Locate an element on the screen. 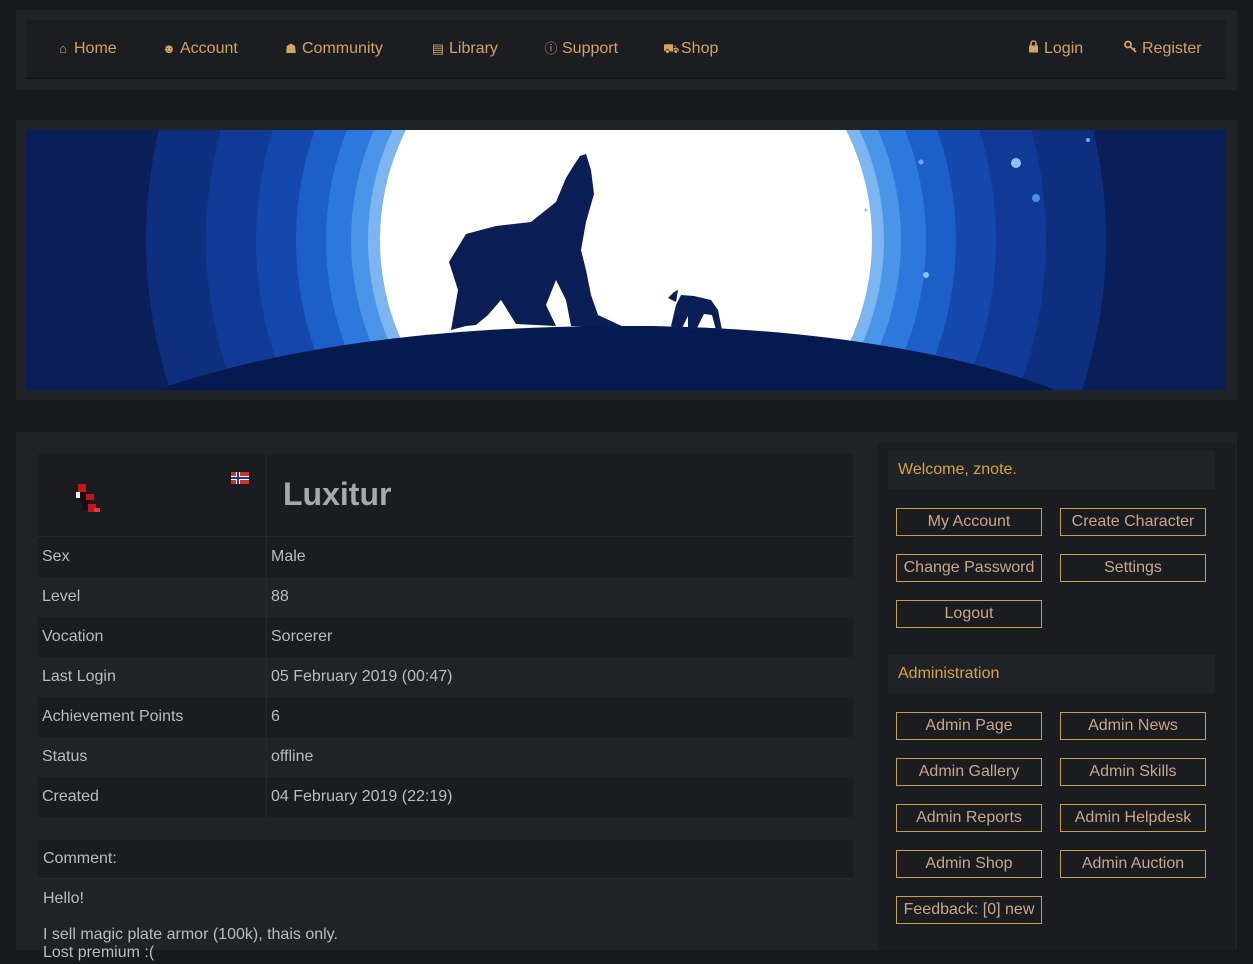  info-row-last-login: Last Login 05 February 2019 (00:47) is located at coordinates (445, 677).